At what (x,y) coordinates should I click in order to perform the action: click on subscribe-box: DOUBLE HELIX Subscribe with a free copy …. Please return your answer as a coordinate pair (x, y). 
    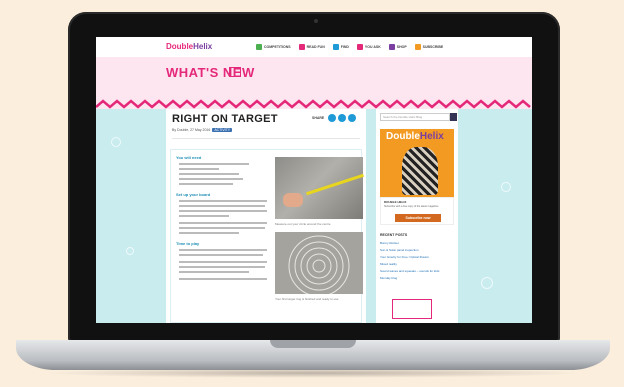
    Looking at the image, I should click on (417, 211).